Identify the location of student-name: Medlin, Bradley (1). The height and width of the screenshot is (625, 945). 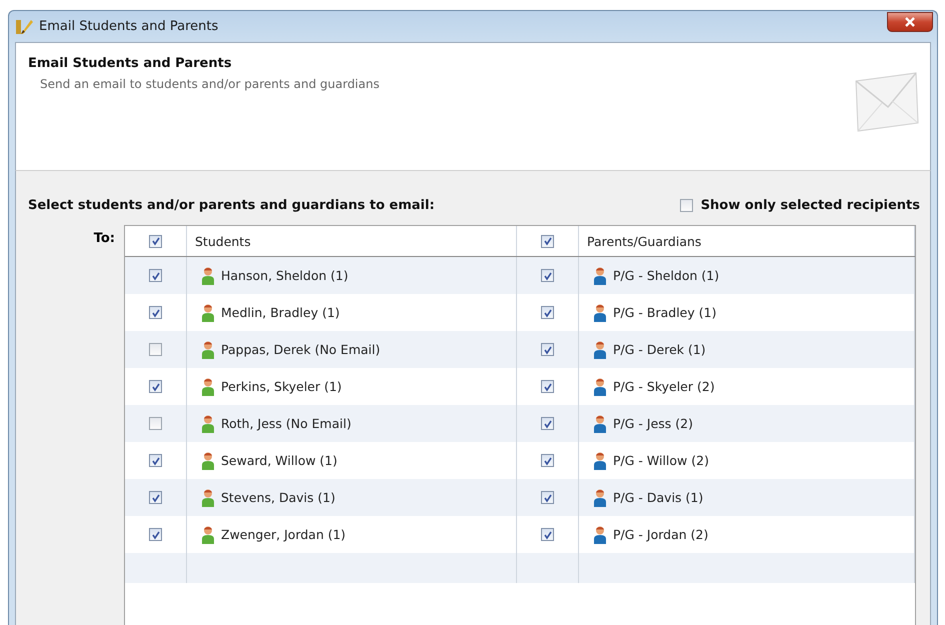
(280, 312).